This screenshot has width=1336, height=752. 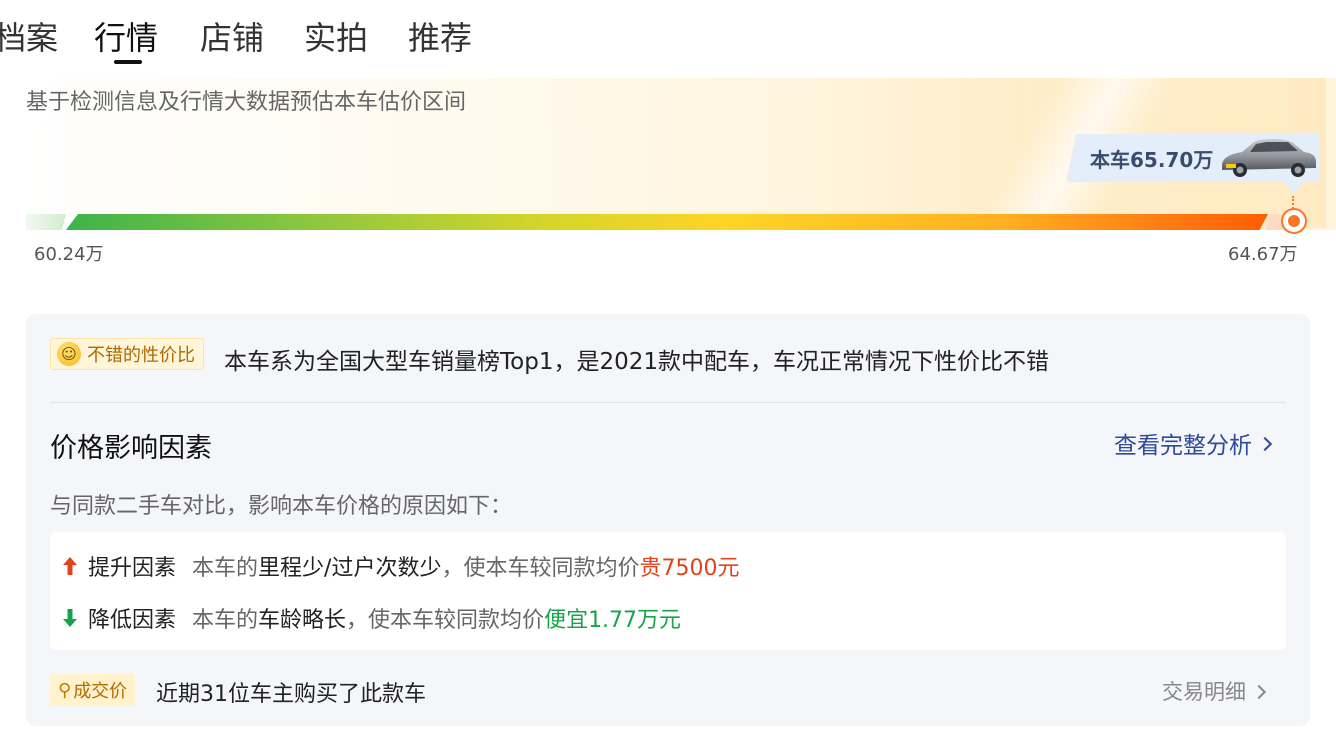 I want to click on deal-badge-label: 成交价, so click(x=100, y=691).